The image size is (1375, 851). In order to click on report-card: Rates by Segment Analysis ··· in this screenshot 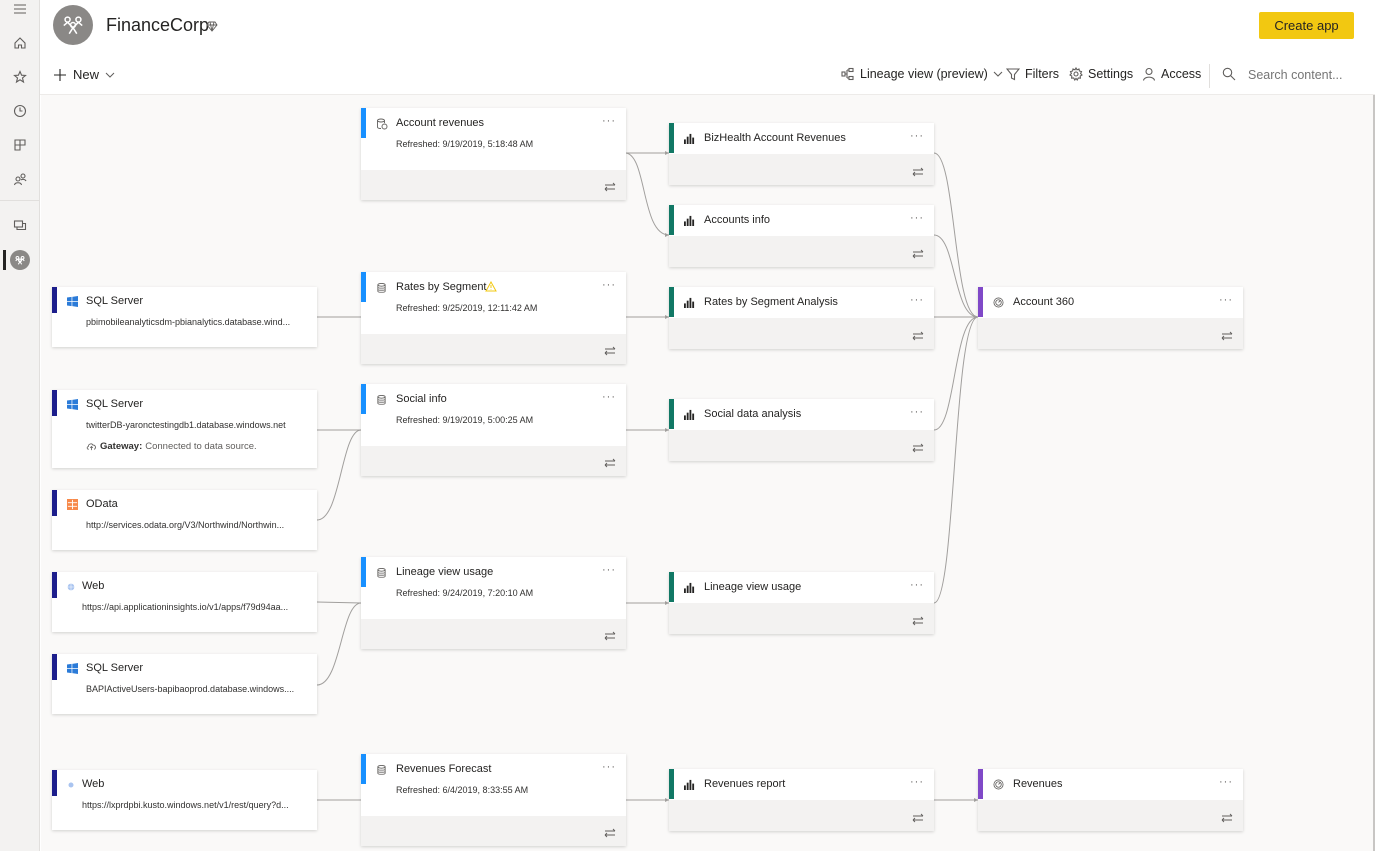, I will do `click(801, 318)`.